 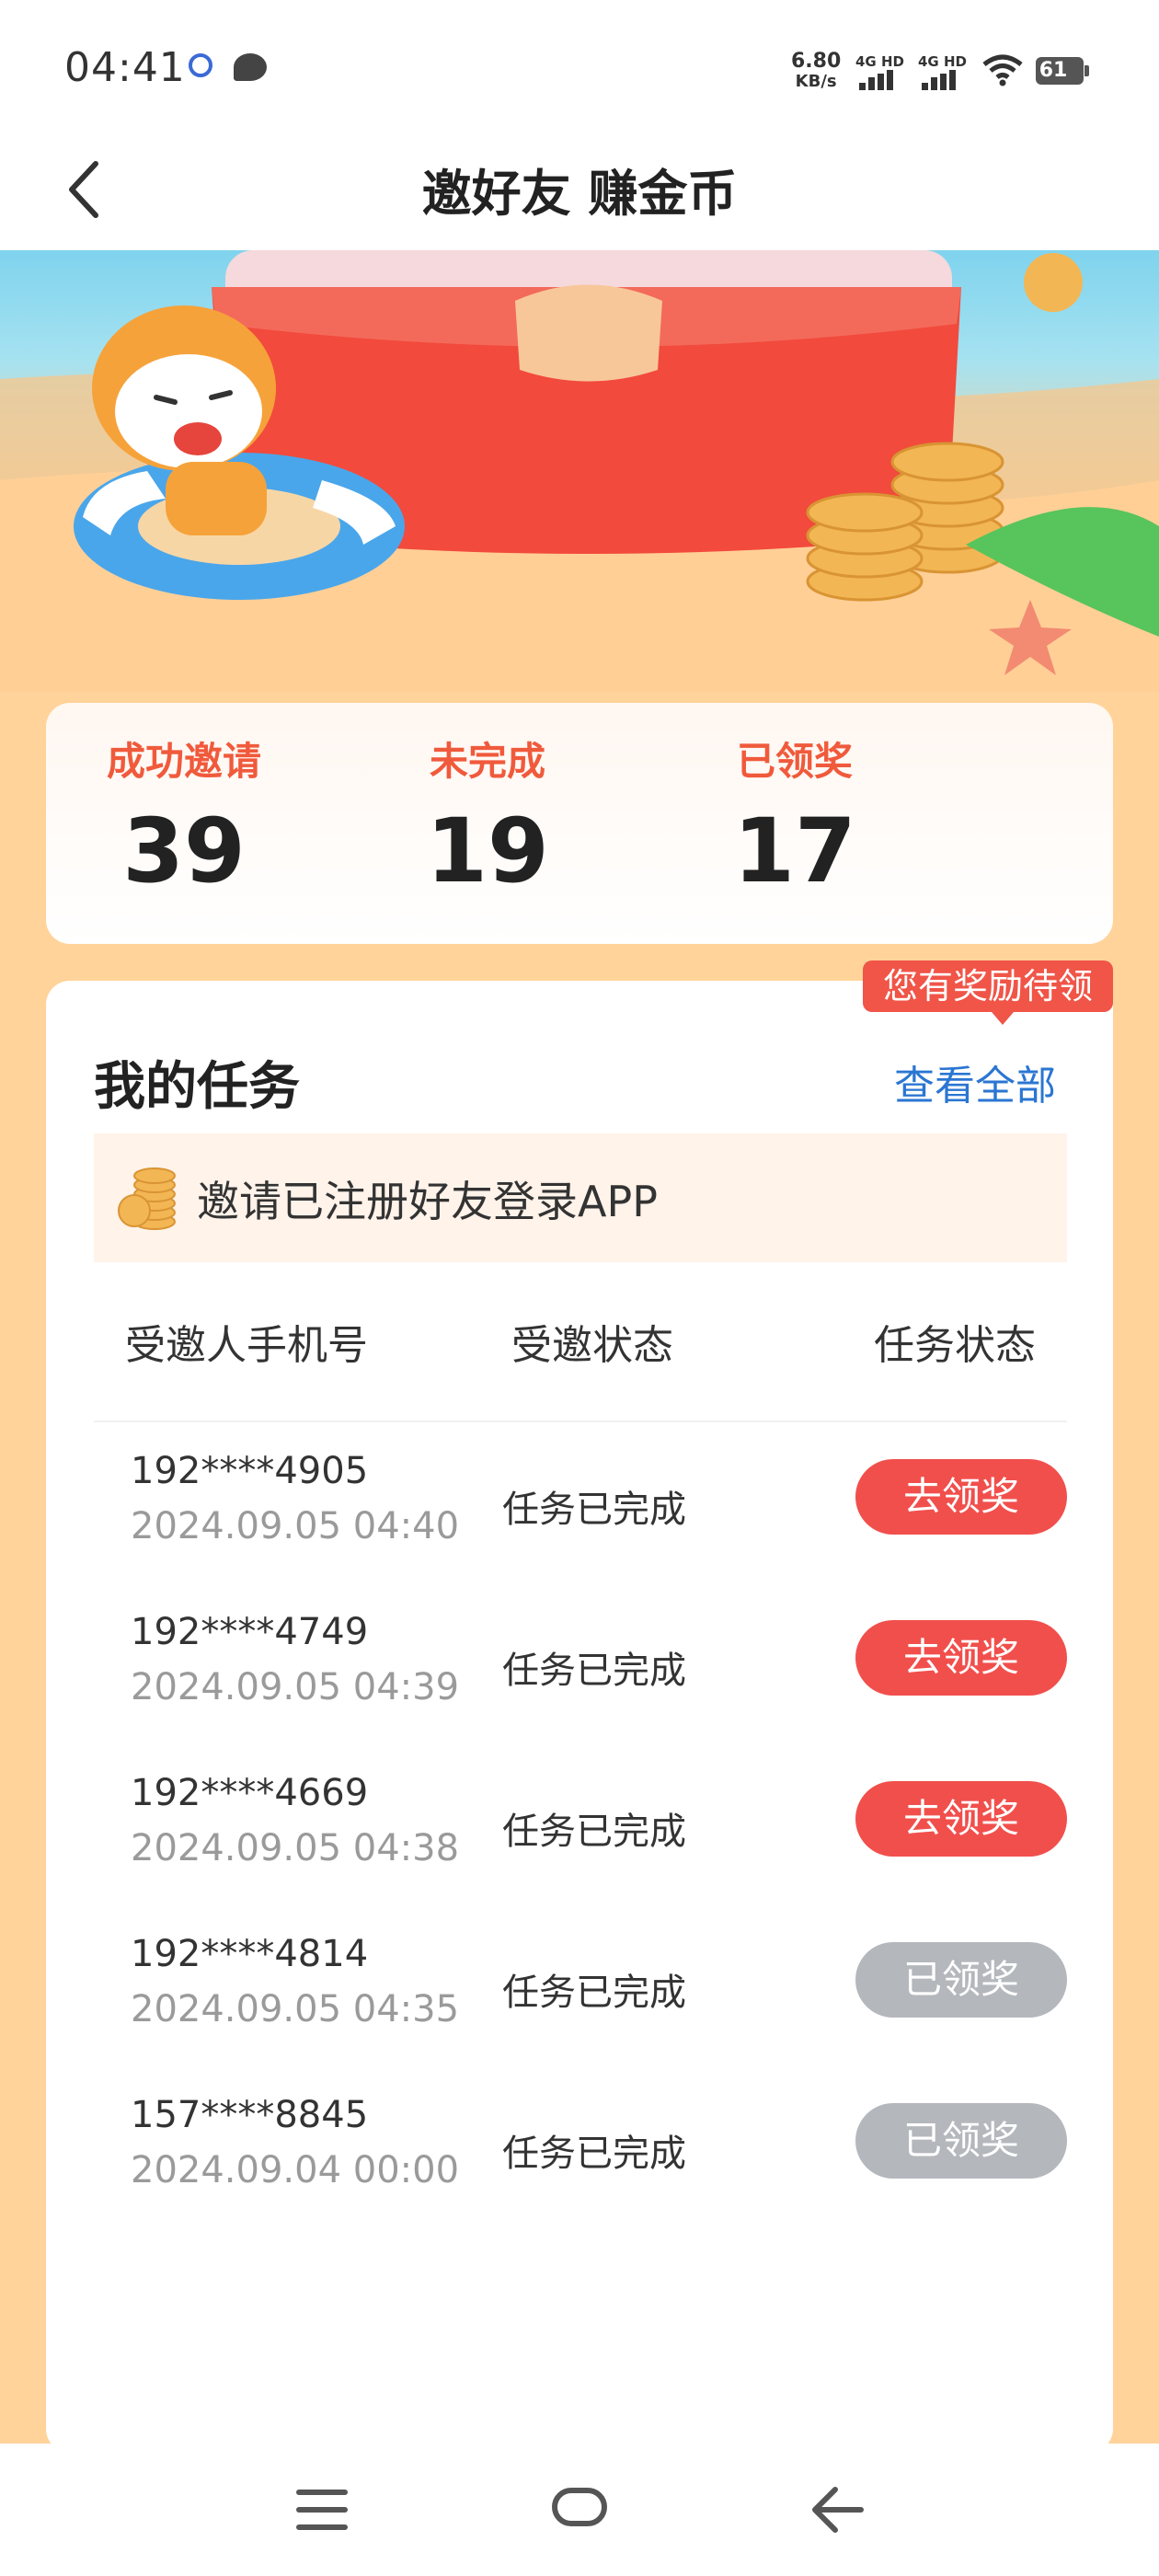 What do you see at coordinates (879, 61) in the screenshot?
I see `signal-1-label: 4G HD` at bounding box center [879, 61].